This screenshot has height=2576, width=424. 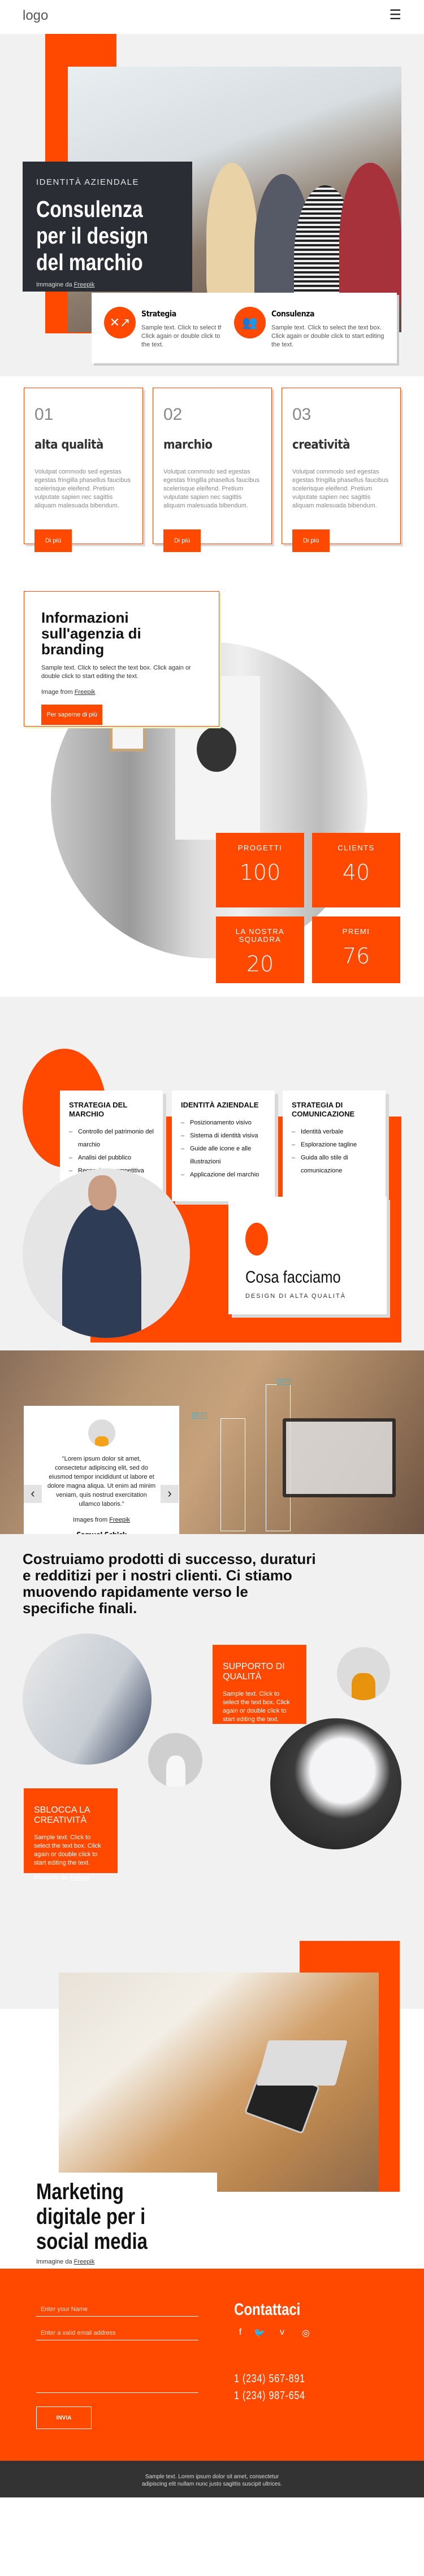 I want to click on logo: logo, so click(x=35, y=16).